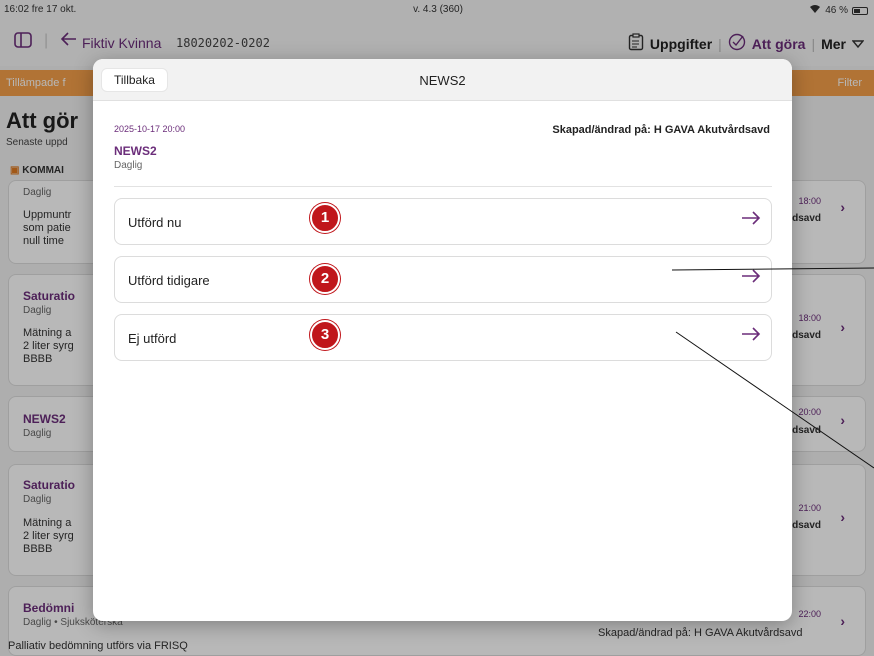 This screenshot has height=656, width=874. What do you see at coordinates (325, 335) in the screenshot?
I see `annotation-badge-3: 3` at bounding box center [325, 335].